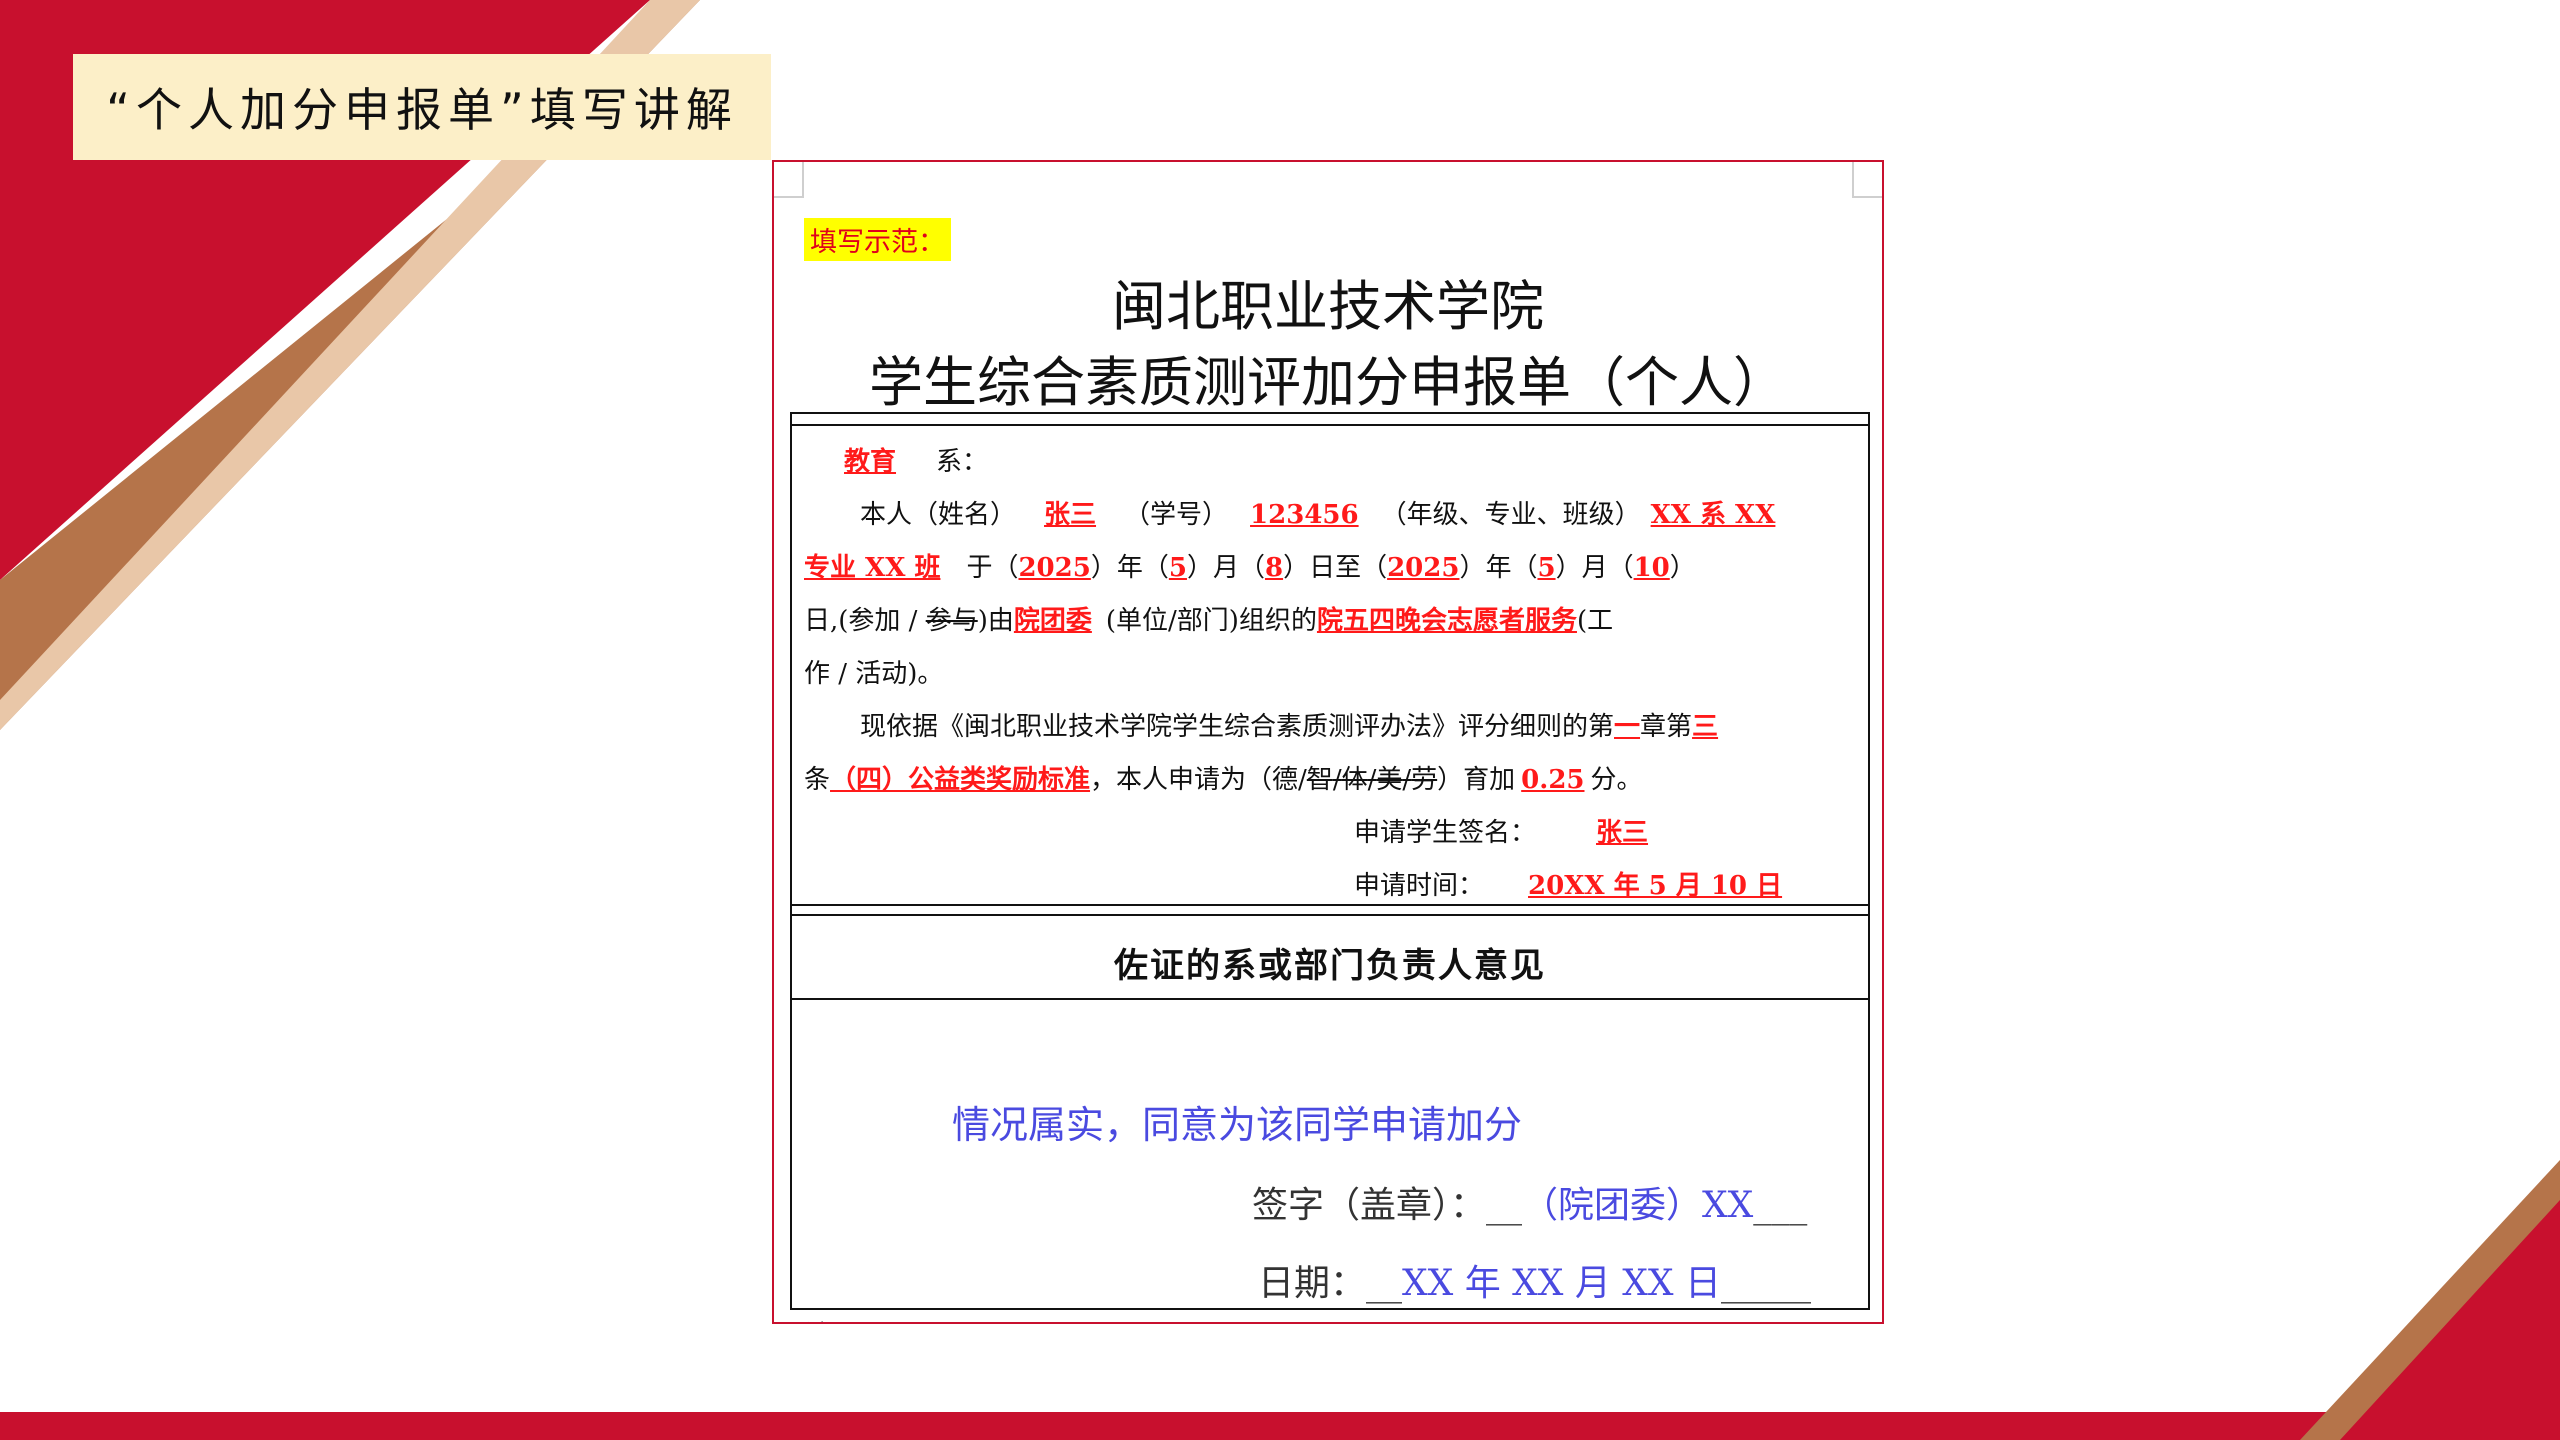  Describe the element at coordinates (1423, 568) in the screenshot. I see `end-year: 2025` at that location.